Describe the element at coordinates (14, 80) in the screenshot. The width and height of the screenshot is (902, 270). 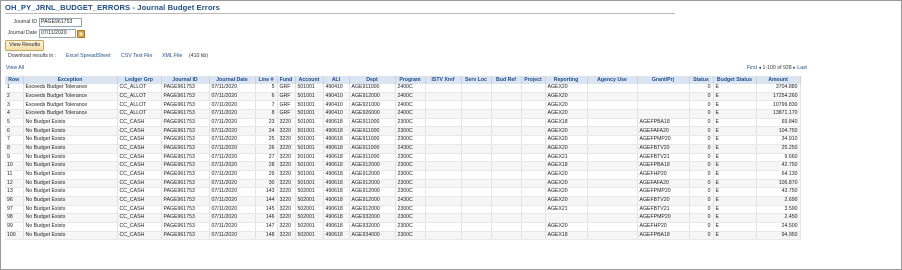
I see `column-header: Row` at that location.